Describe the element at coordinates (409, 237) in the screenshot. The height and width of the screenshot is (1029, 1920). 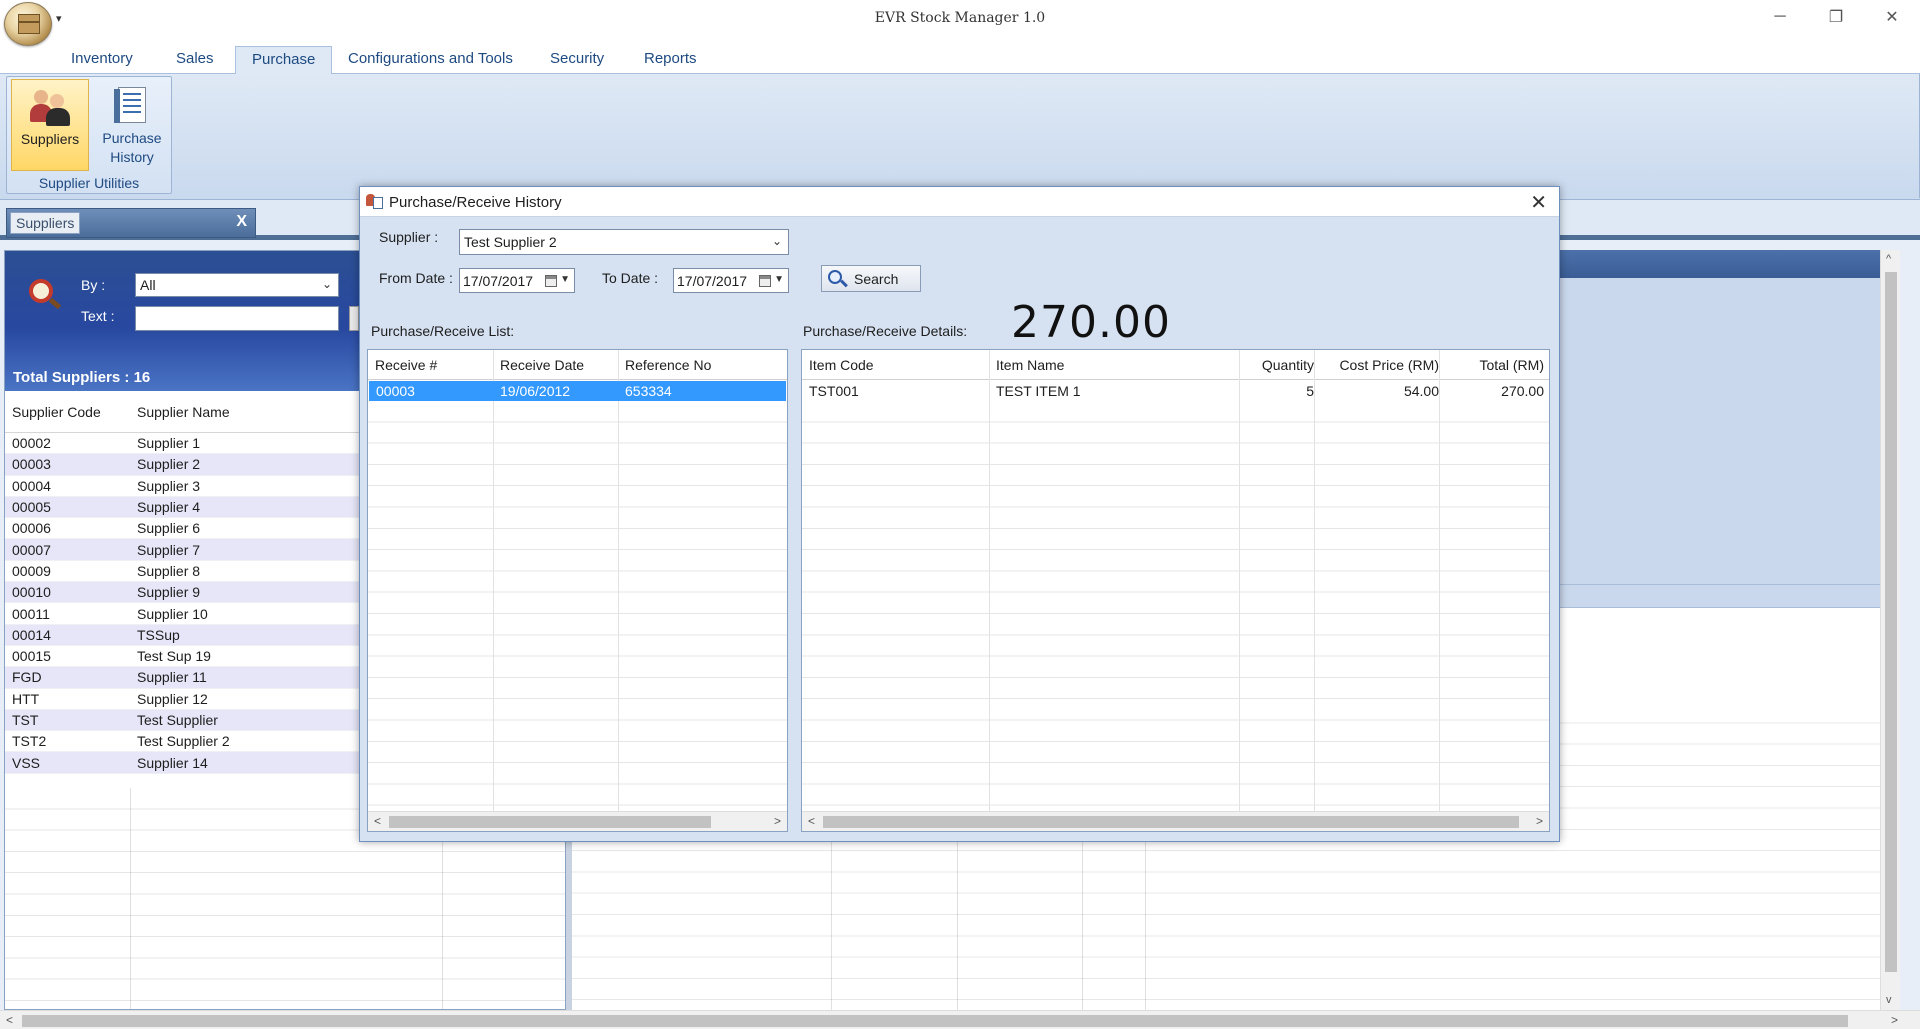
I see `supplier-label: Supplier :` at that location.